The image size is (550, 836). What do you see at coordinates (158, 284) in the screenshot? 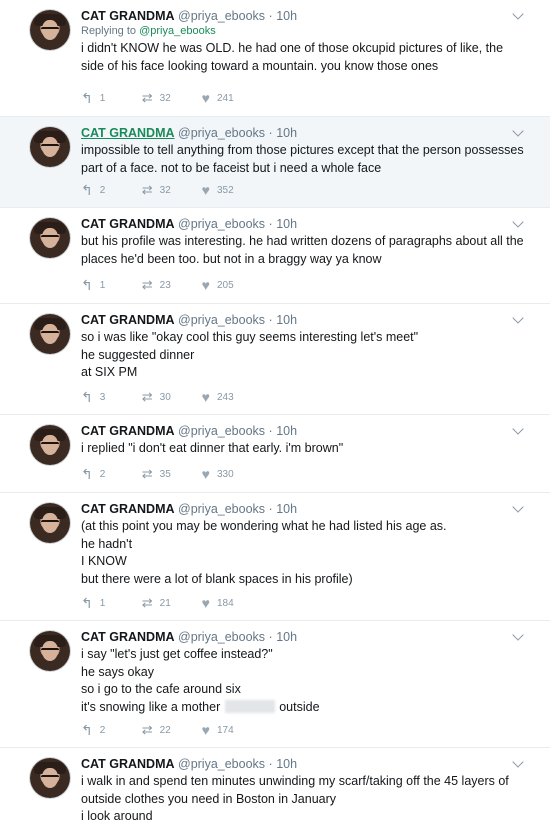
I see `retweet-button: ⇄ 23` at bounding box center [158, 284].